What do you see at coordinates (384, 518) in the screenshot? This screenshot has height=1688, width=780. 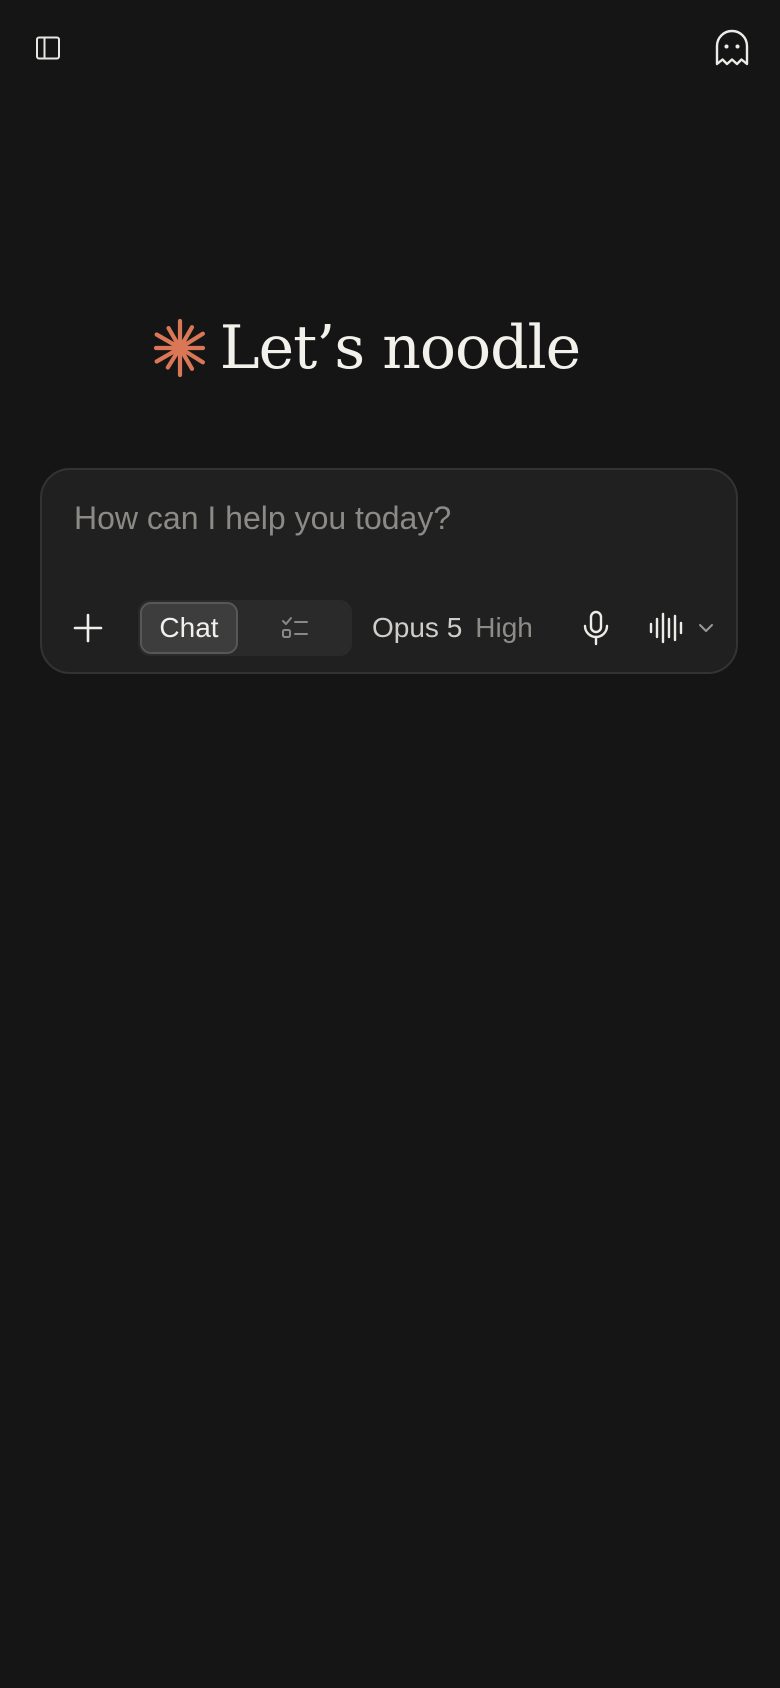 I see `prompt-input` at bounding box center [384, 518].